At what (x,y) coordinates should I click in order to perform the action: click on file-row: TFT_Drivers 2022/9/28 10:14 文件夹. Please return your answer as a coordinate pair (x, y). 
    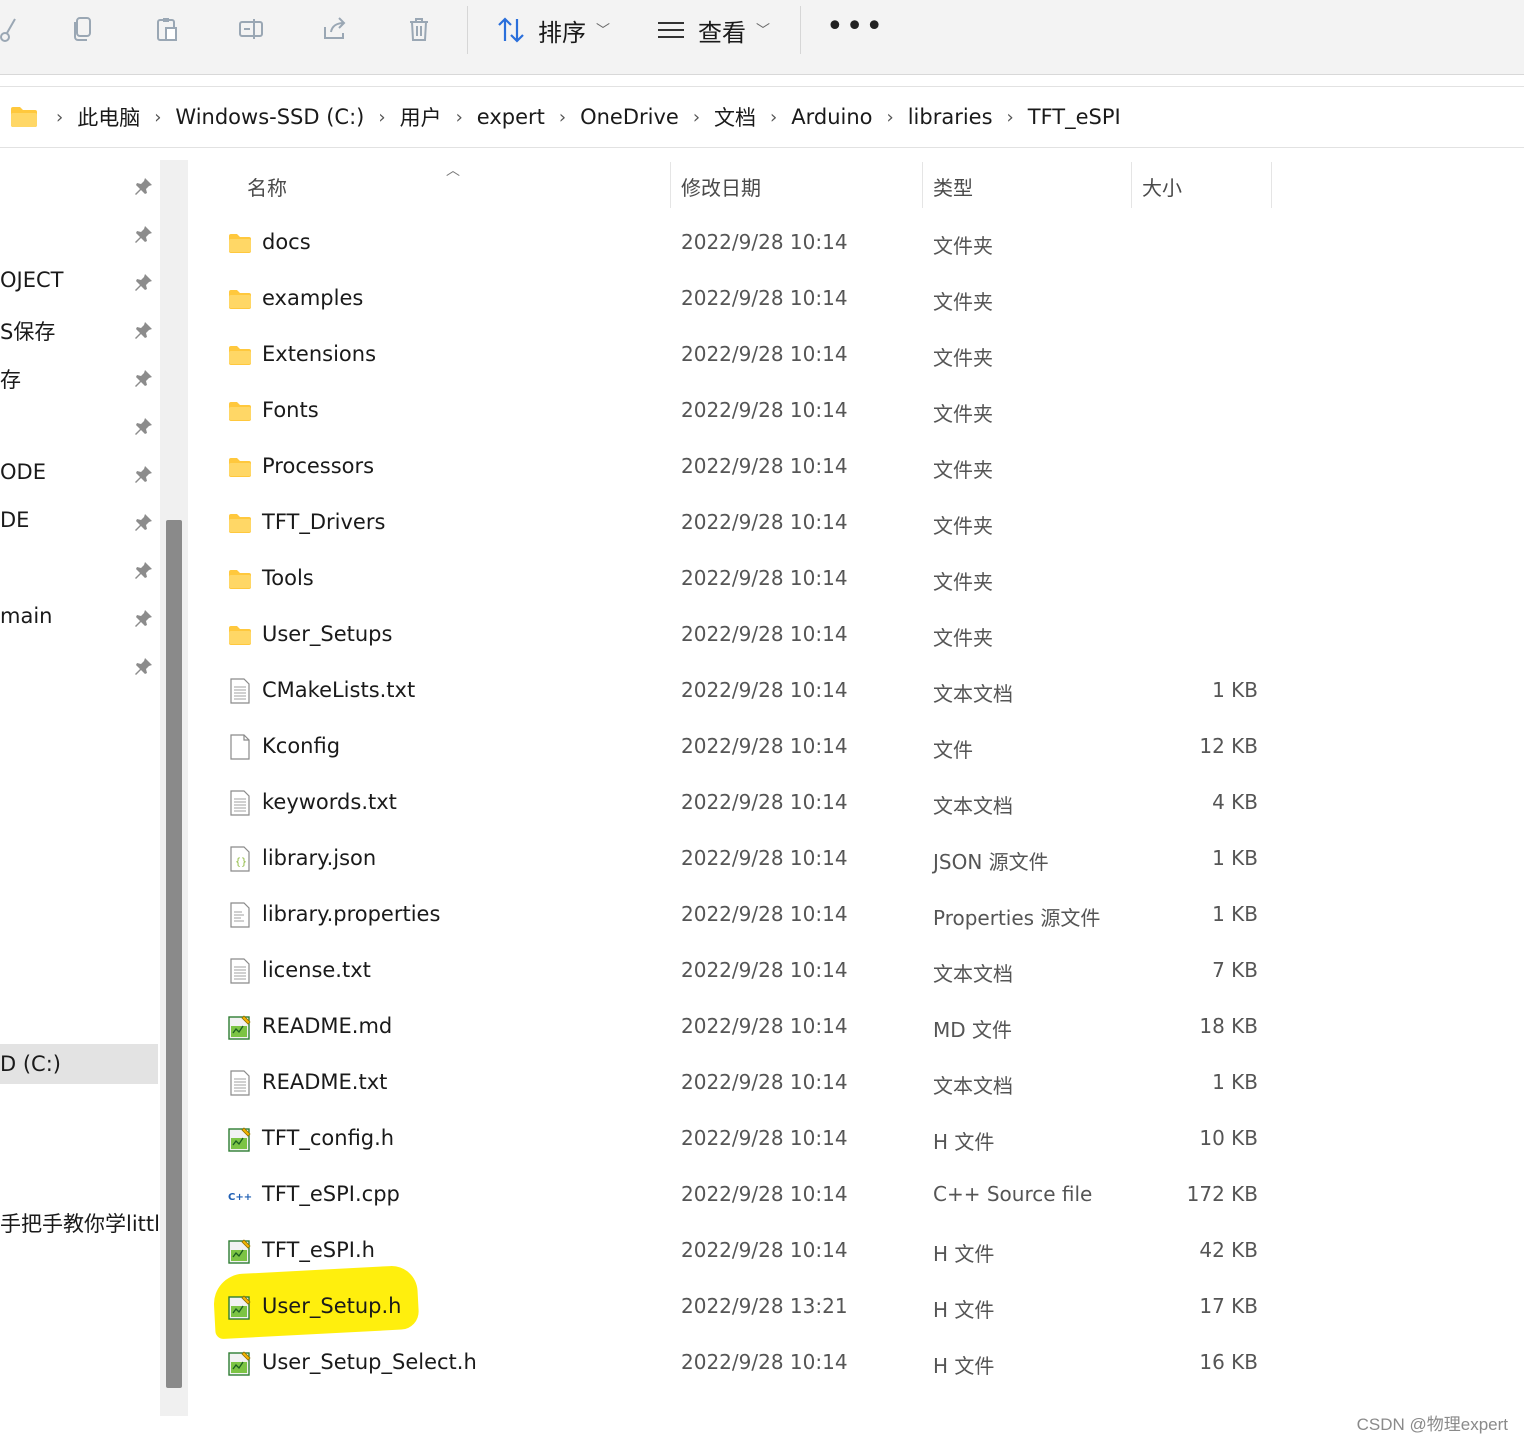
    Looking at the image, I should click on (857, 524).